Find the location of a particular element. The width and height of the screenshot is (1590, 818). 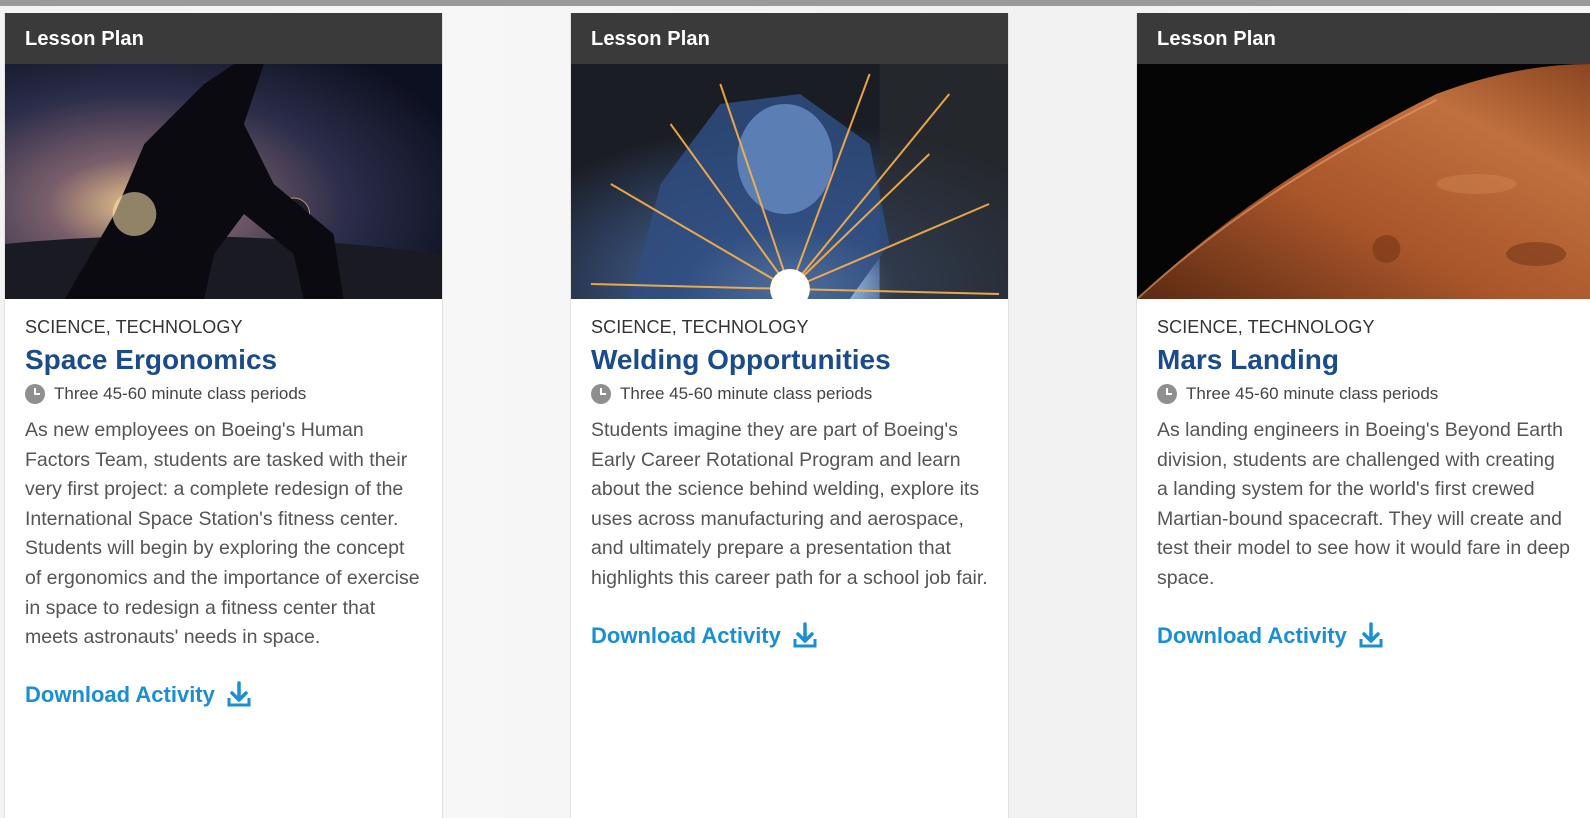

lesson-title: Mars Landing is located at coordinates (1363, 360).